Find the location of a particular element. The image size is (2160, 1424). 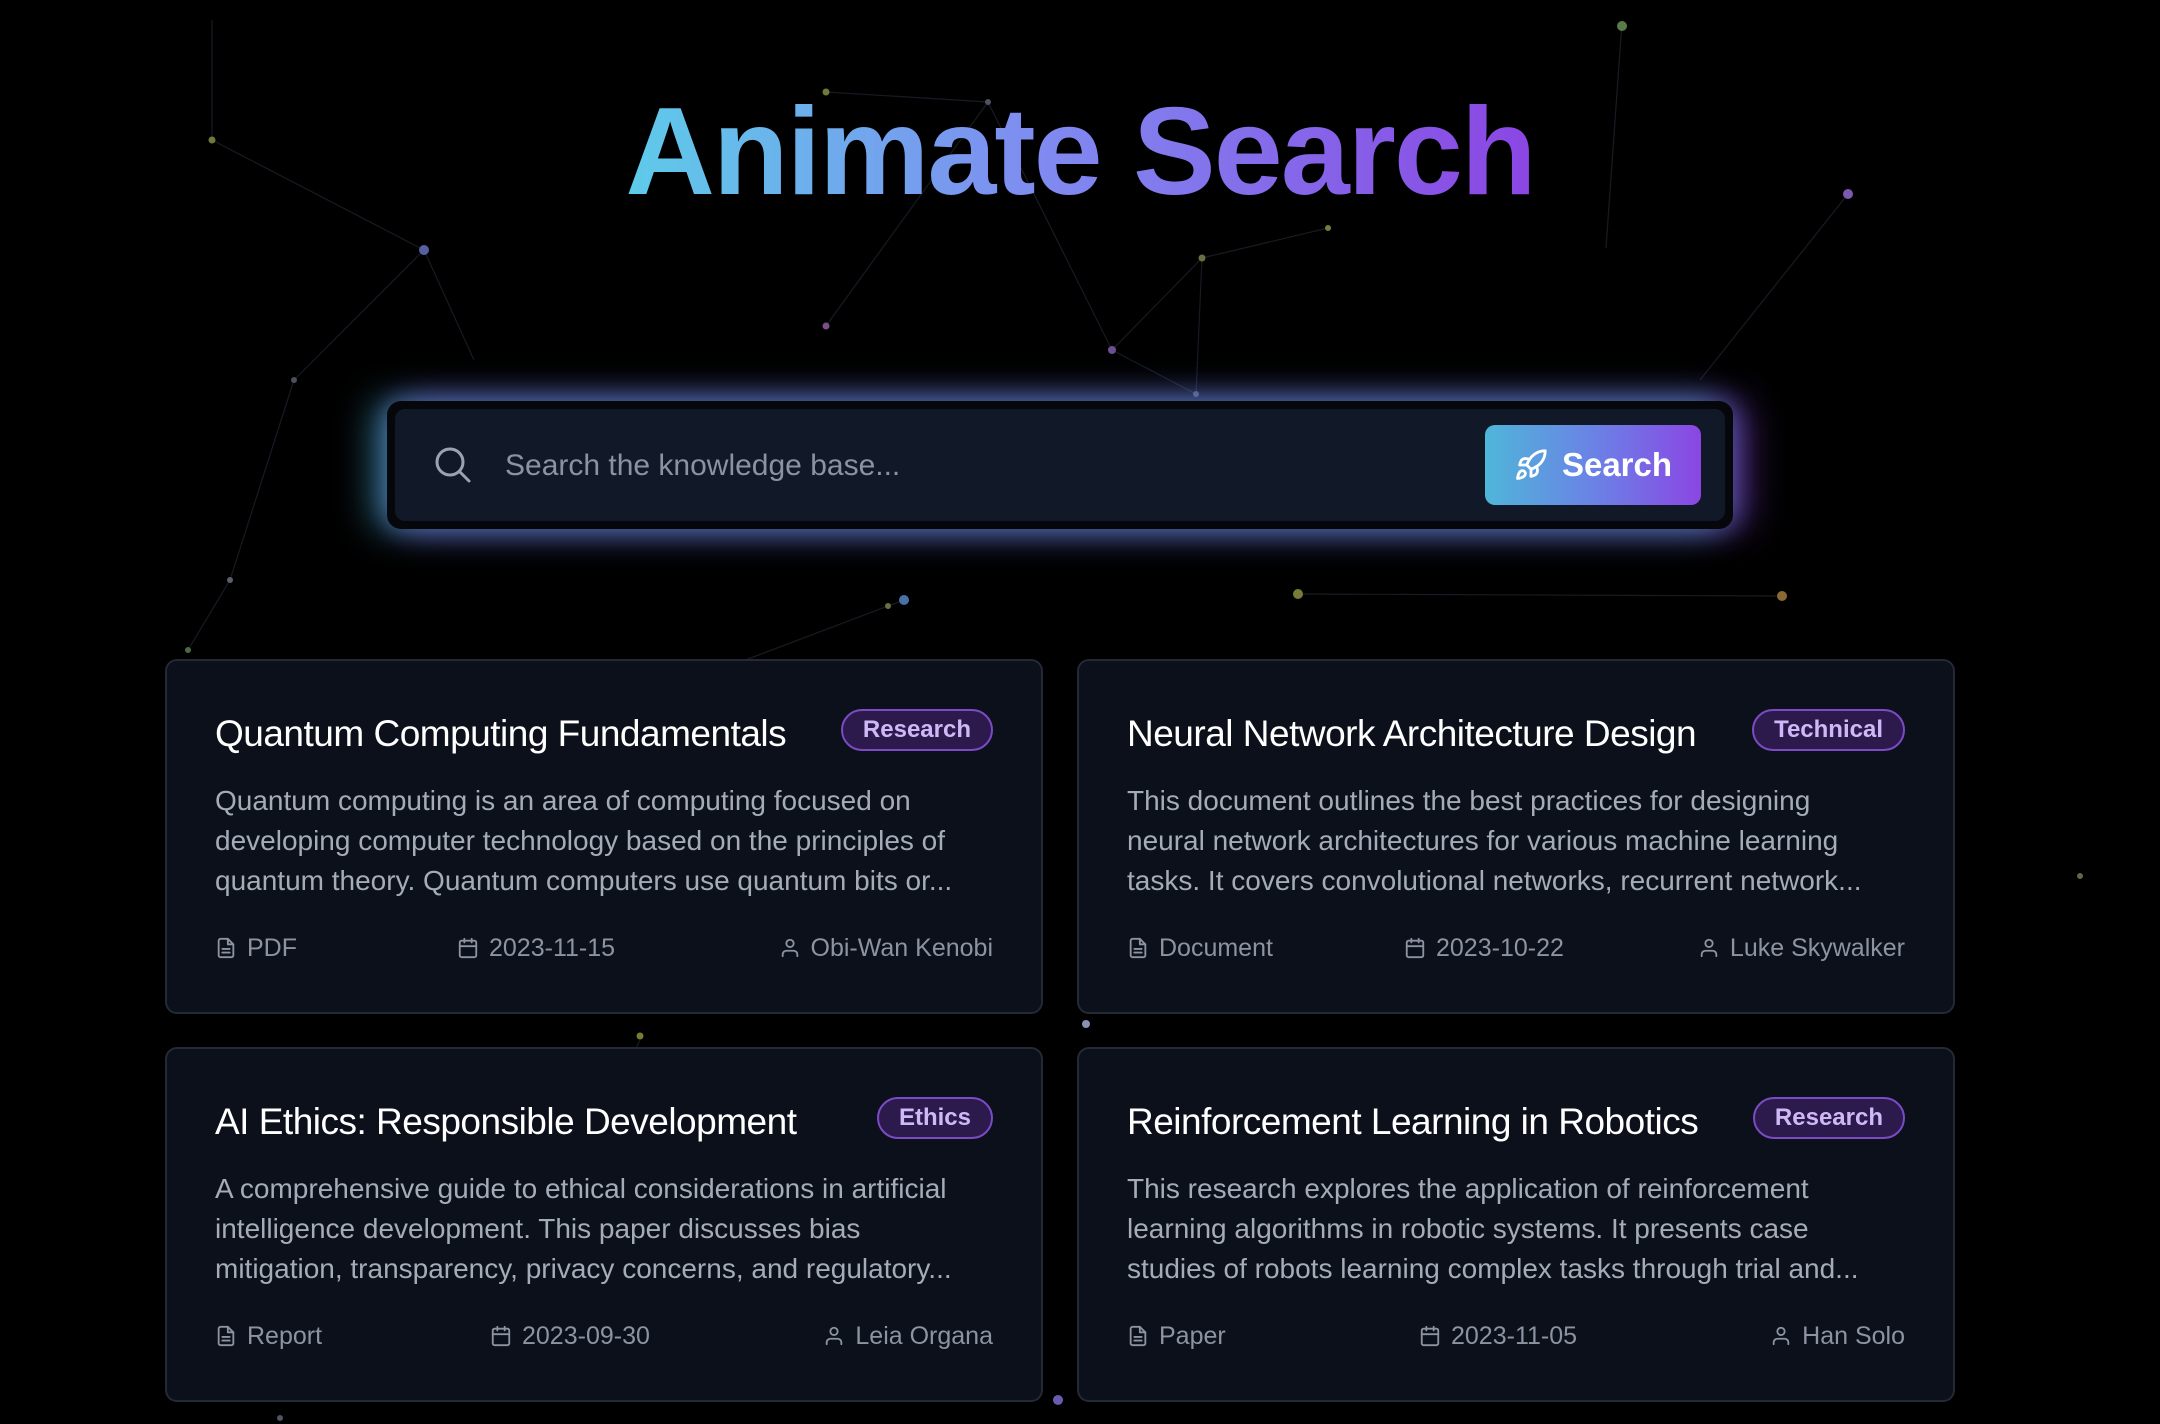

meta-type: Paper is located at coordinates (1176, 1336).